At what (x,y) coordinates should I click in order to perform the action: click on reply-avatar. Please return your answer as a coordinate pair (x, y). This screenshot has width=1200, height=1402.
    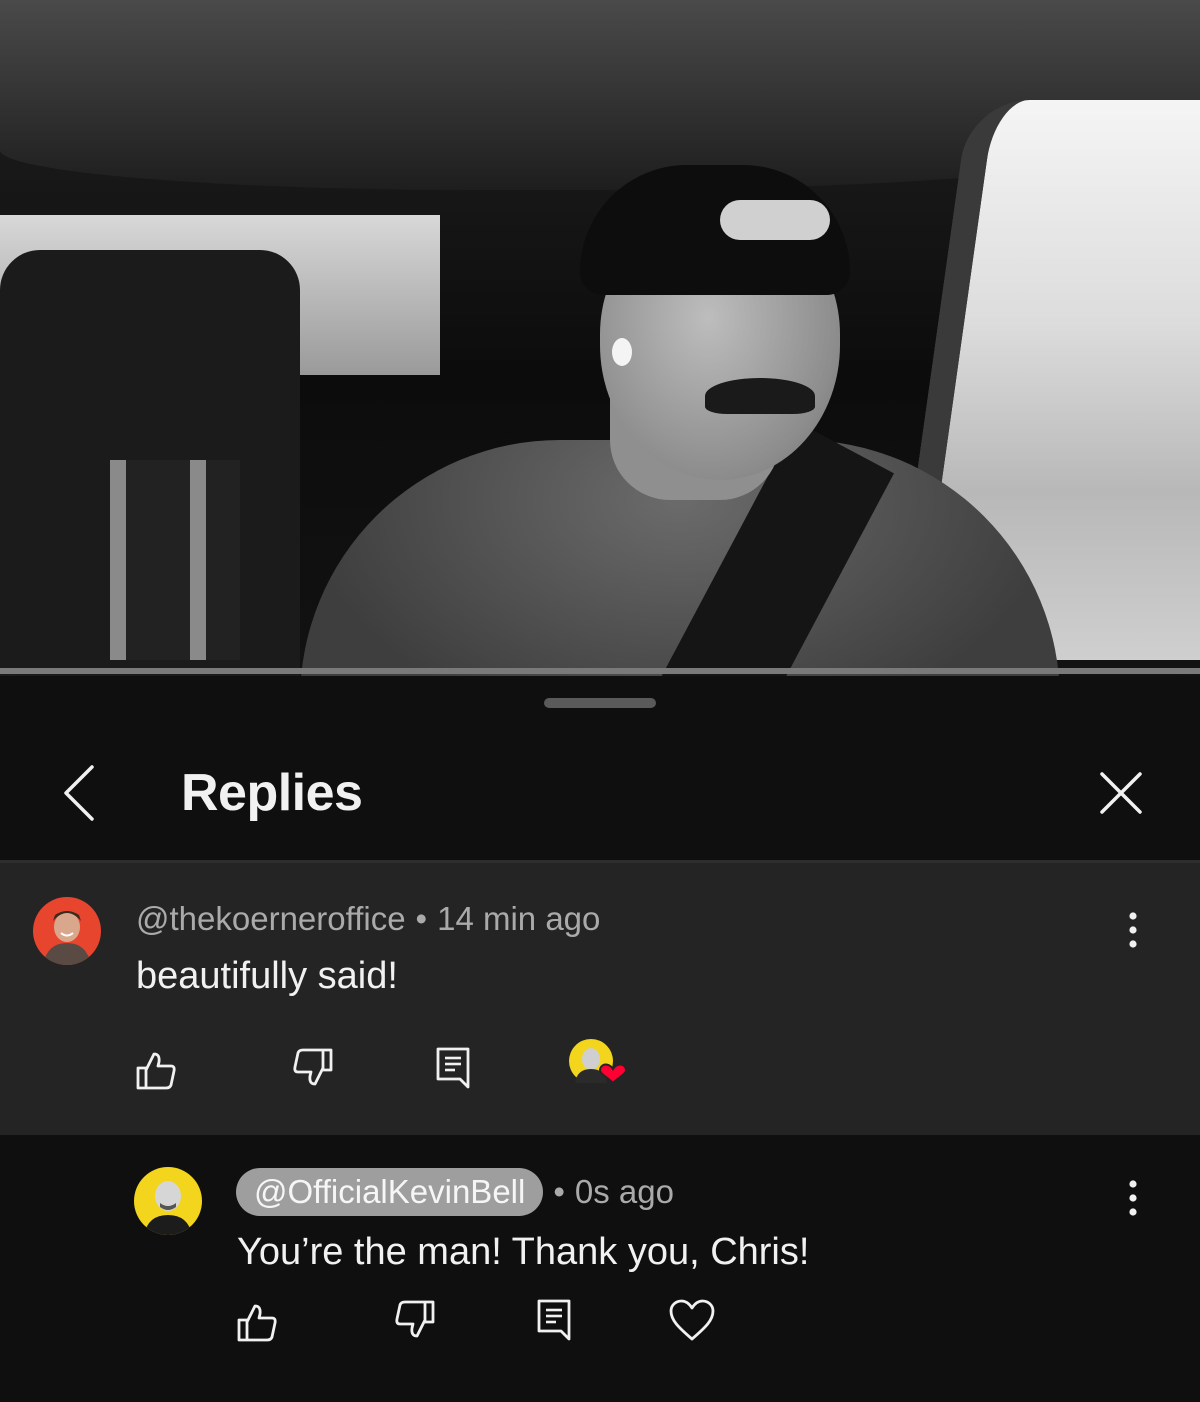
    Looking at the image, I should click on (168, 1201).